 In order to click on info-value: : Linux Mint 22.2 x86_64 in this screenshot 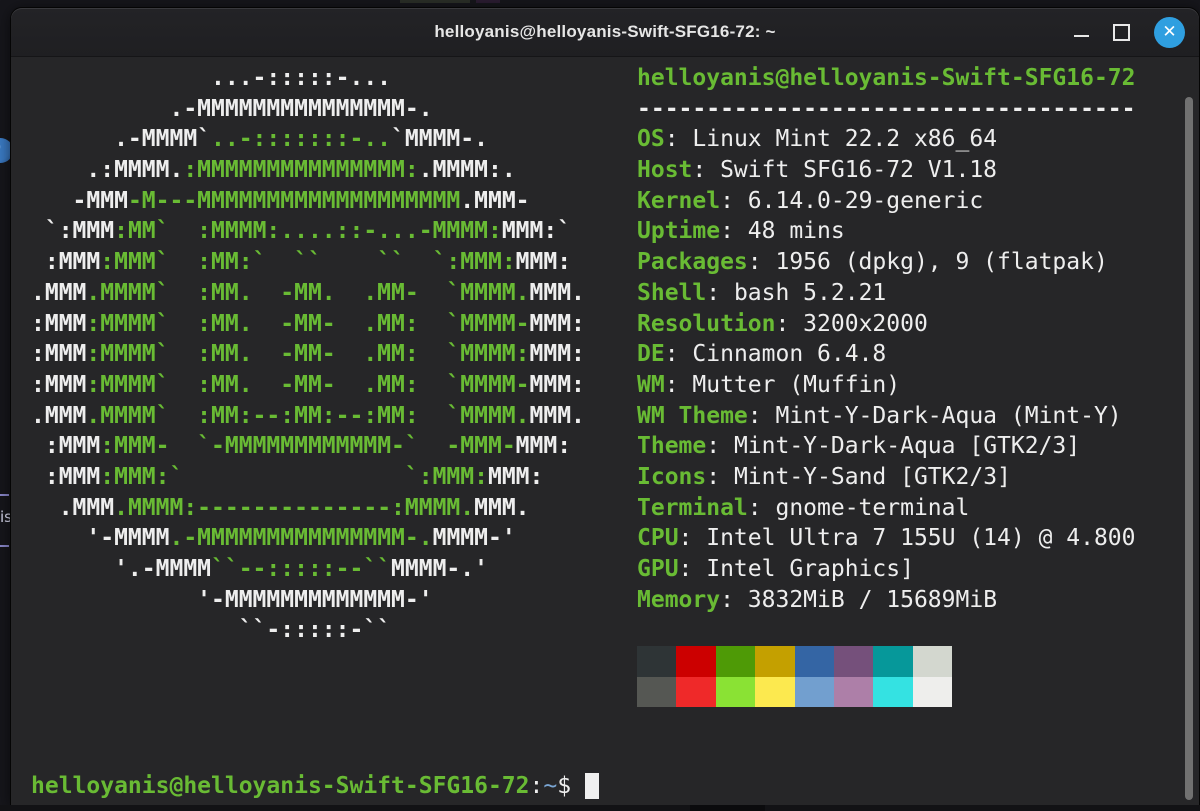, I will do `click(831, 139)`.